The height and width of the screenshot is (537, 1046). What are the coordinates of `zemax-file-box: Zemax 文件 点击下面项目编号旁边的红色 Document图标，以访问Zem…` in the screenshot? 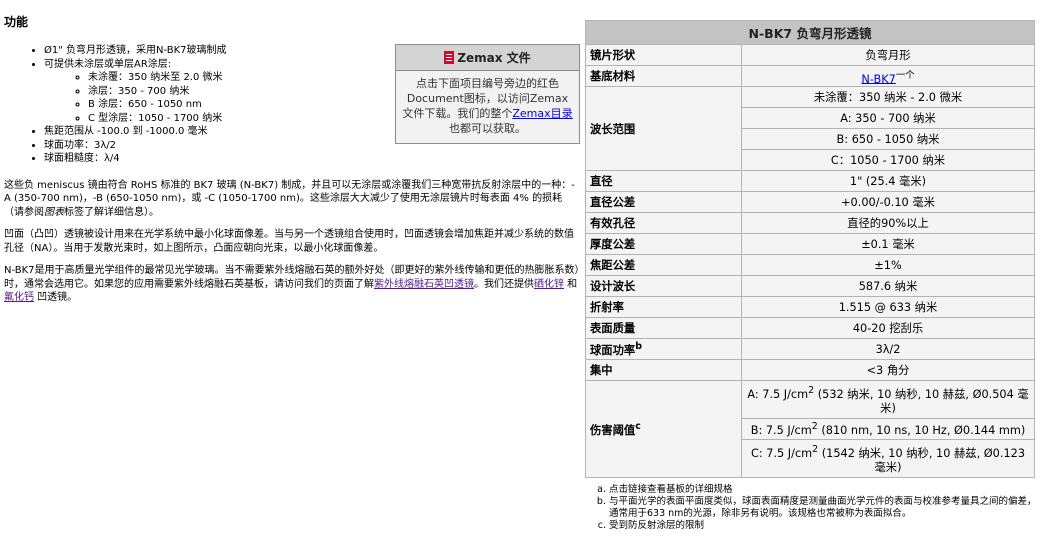 It's located at (487, 94).